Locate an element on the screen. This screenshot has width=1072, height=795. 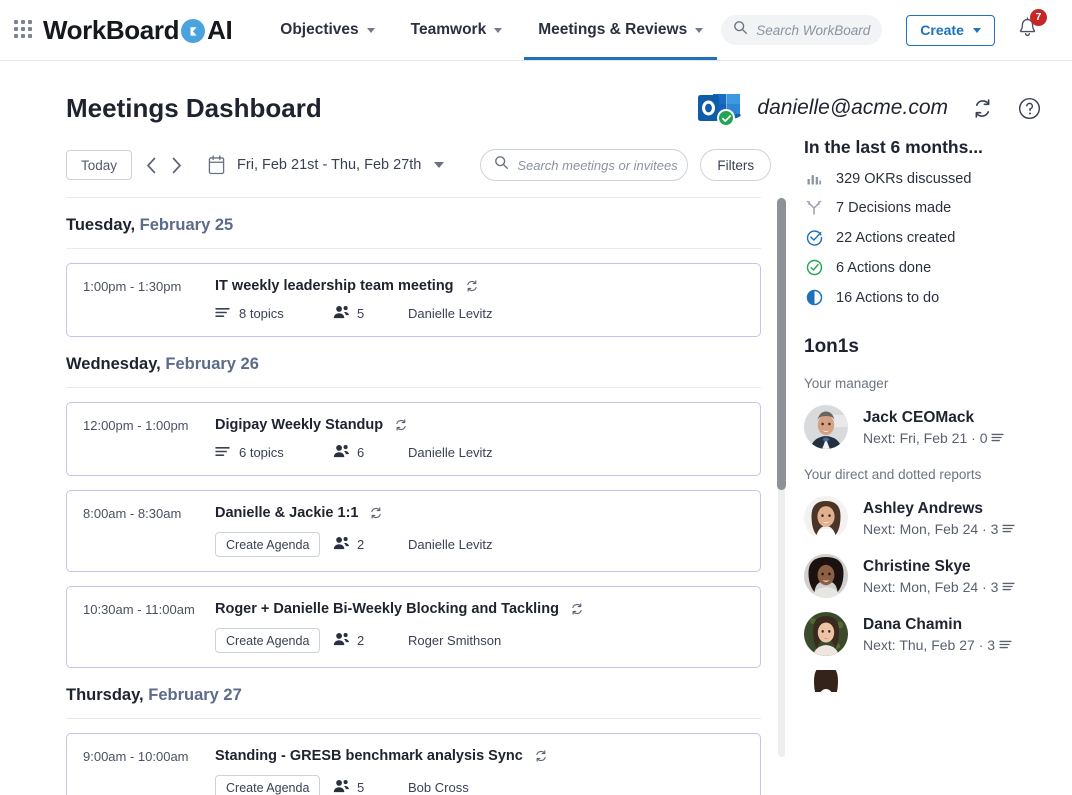
create-button: Create is located at coordinates (950, 30).